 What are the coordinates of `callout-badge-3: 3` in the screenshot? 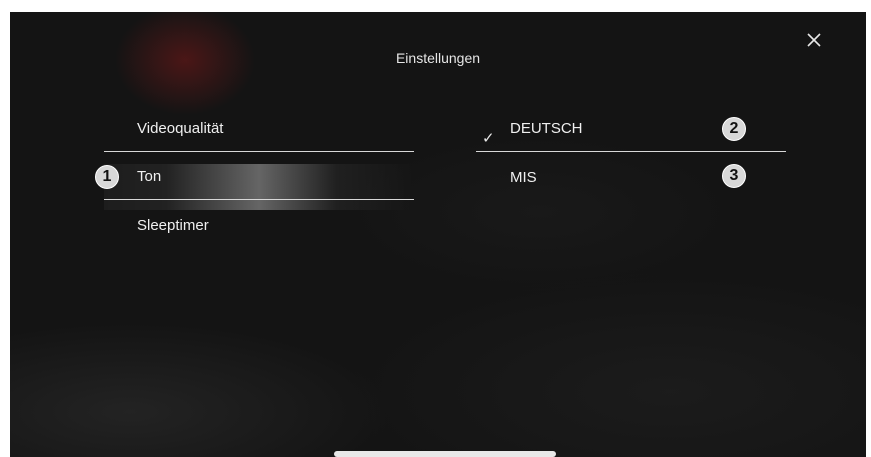 It's located at (734, 176).